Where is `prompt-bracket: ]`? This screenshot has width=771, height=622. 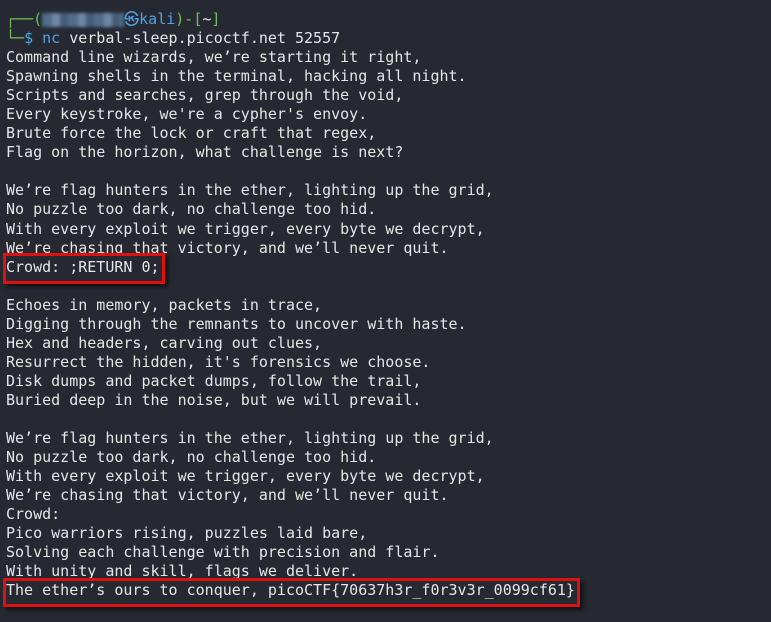 prompt-bracket: ] is located at coordinates (216, 19).